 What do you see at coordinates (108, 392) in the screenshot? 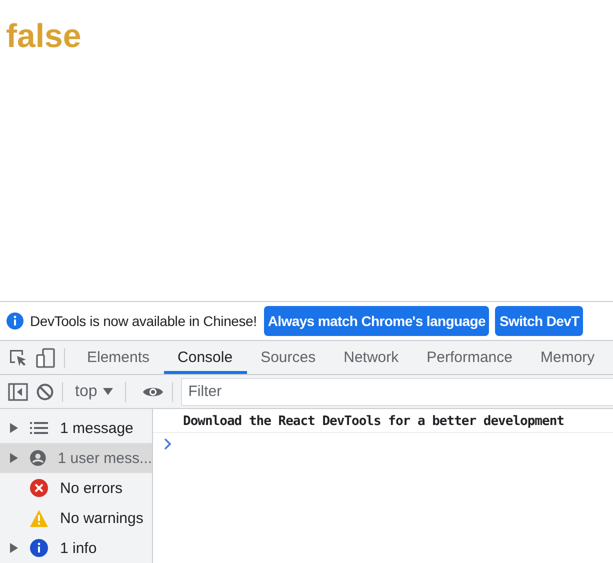
I see `caret-icon` at bounding box center [108, 392].